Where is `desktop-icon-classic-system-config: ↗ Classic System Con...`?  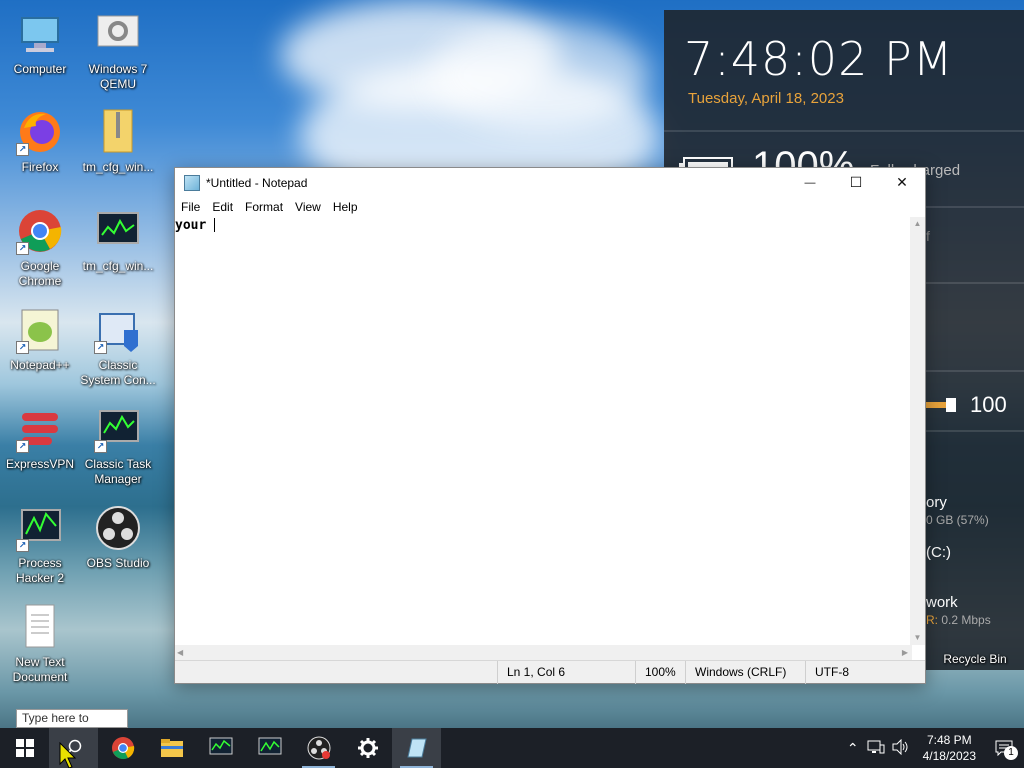 desktop-icon-classic-system-config: ↗ Classic System Con... is located at coordinates (118, 347).